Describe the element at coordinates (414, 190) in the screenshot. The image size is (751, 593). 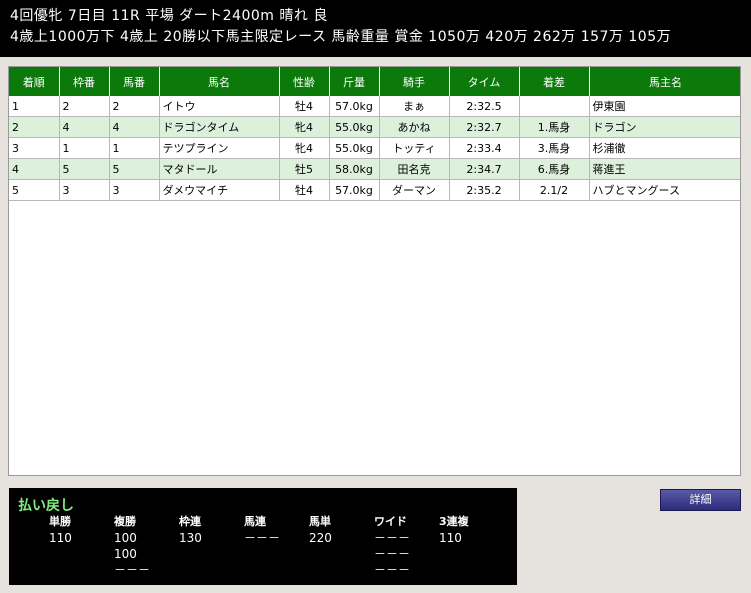
I see `cell-jockey: ダーマン` at that location.